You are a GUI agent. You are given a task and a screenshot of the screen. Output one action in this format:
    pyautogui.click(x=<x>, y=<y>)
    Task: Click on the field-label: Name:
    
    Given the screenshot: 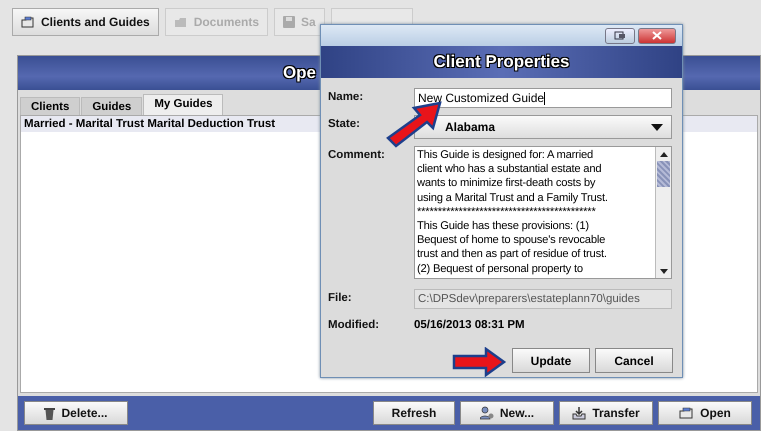 What is the action you would take?
    pyautogui.click(x=346, y=97)
    